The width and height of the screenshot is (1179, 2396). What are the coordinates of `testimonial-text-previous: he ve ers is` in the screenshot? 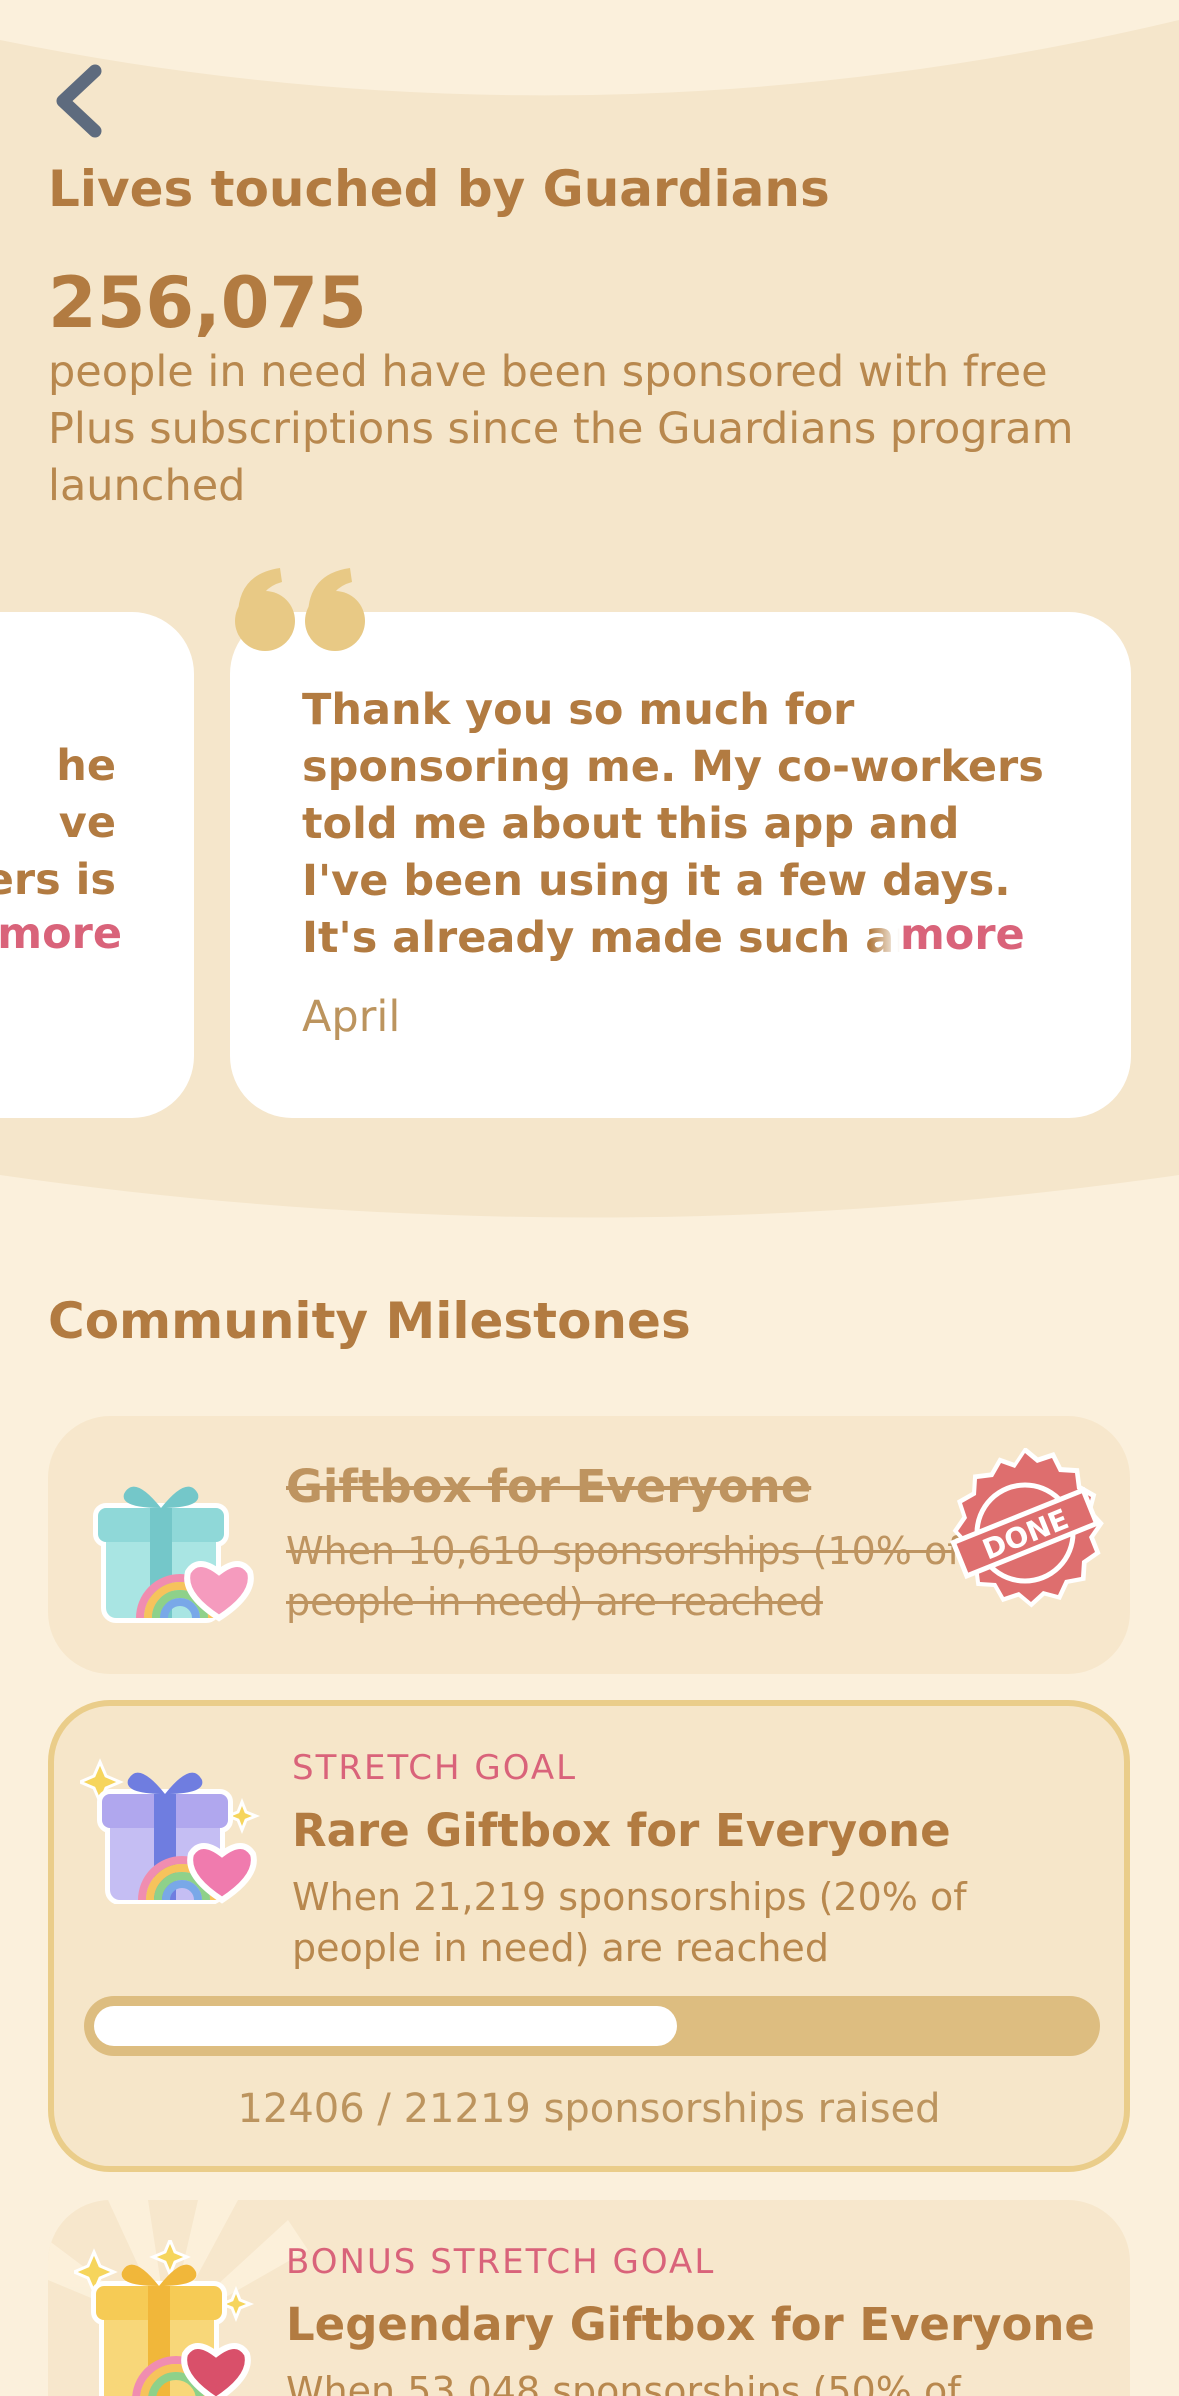 It's located at (58, 823).